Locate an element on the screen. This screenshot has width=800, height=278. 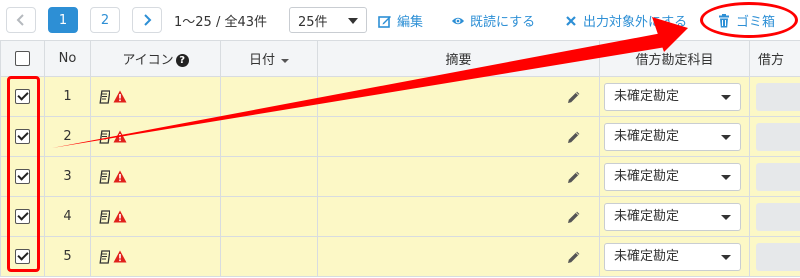
trash-icon is located at coordinates (724, 20).